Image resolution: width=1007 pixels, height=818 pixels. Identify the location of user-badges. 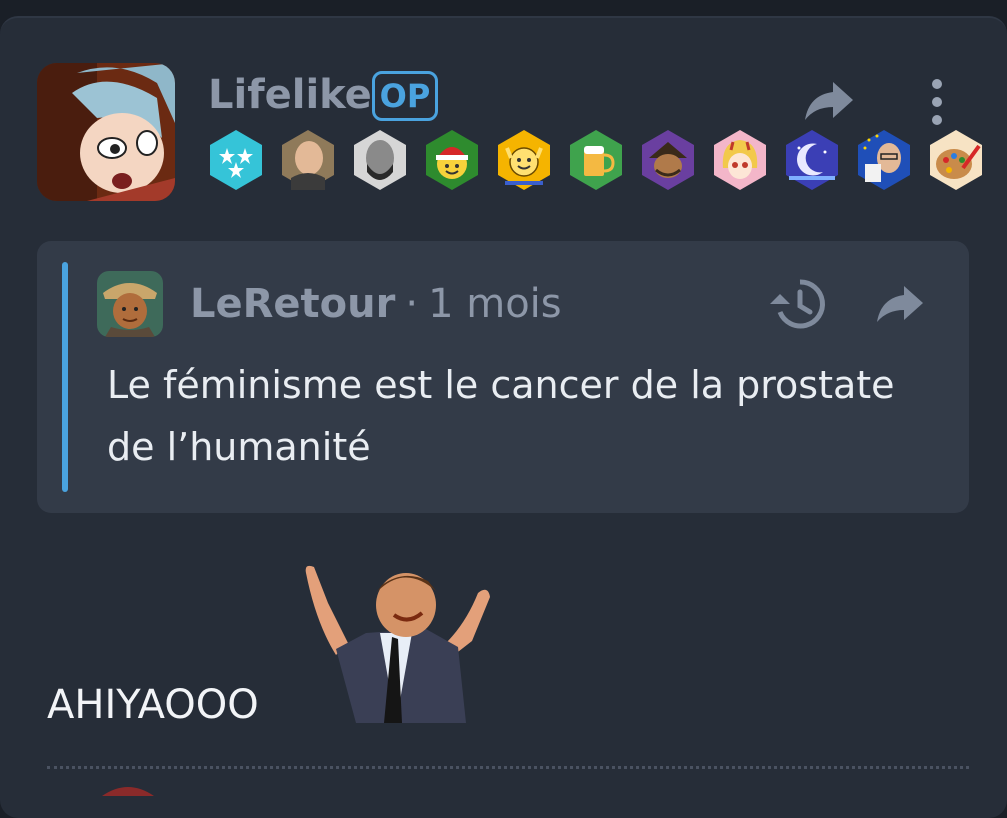
(596, 160).